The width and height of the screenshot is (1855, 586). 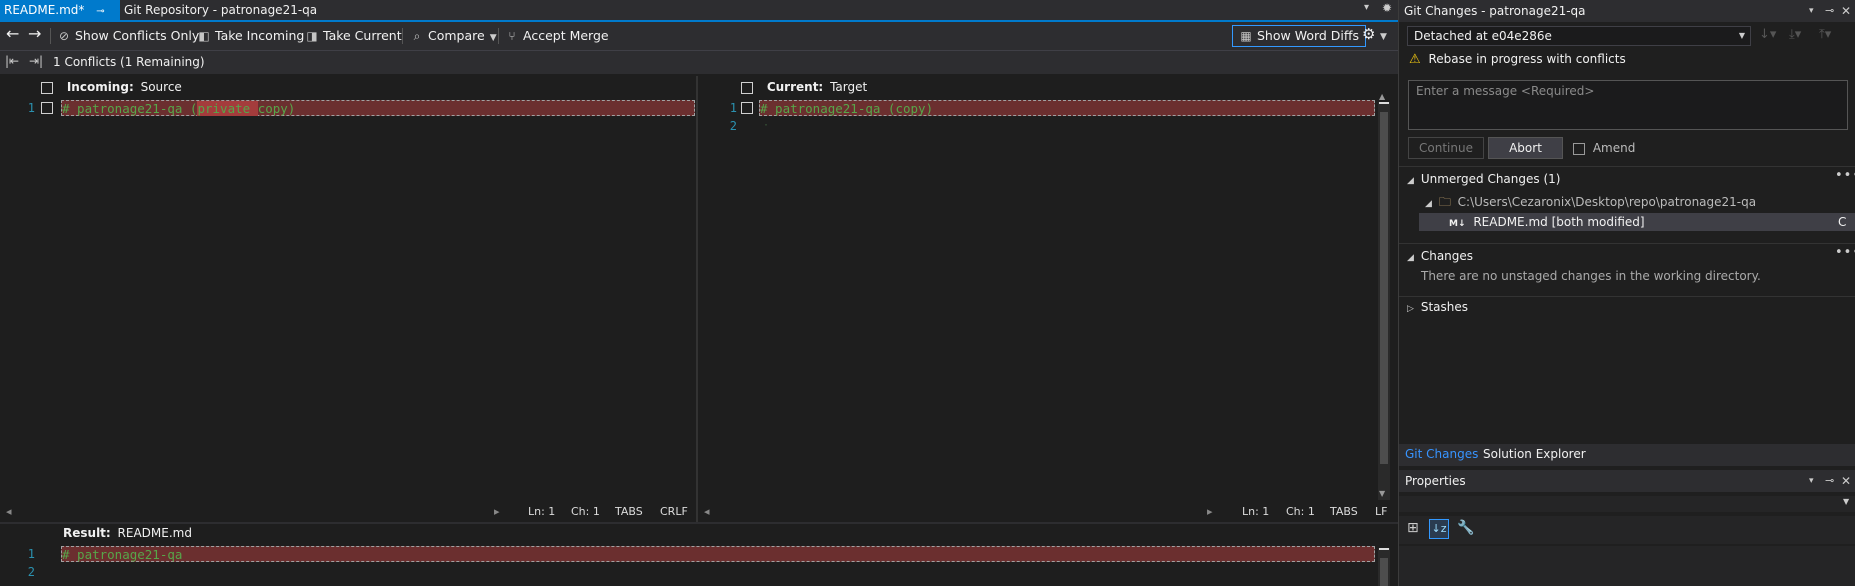 What do you see at coordinates (1440, 256) in the screenshot?
I see `changes-header: ◢ Changes` at bounding box center [1440, 256].